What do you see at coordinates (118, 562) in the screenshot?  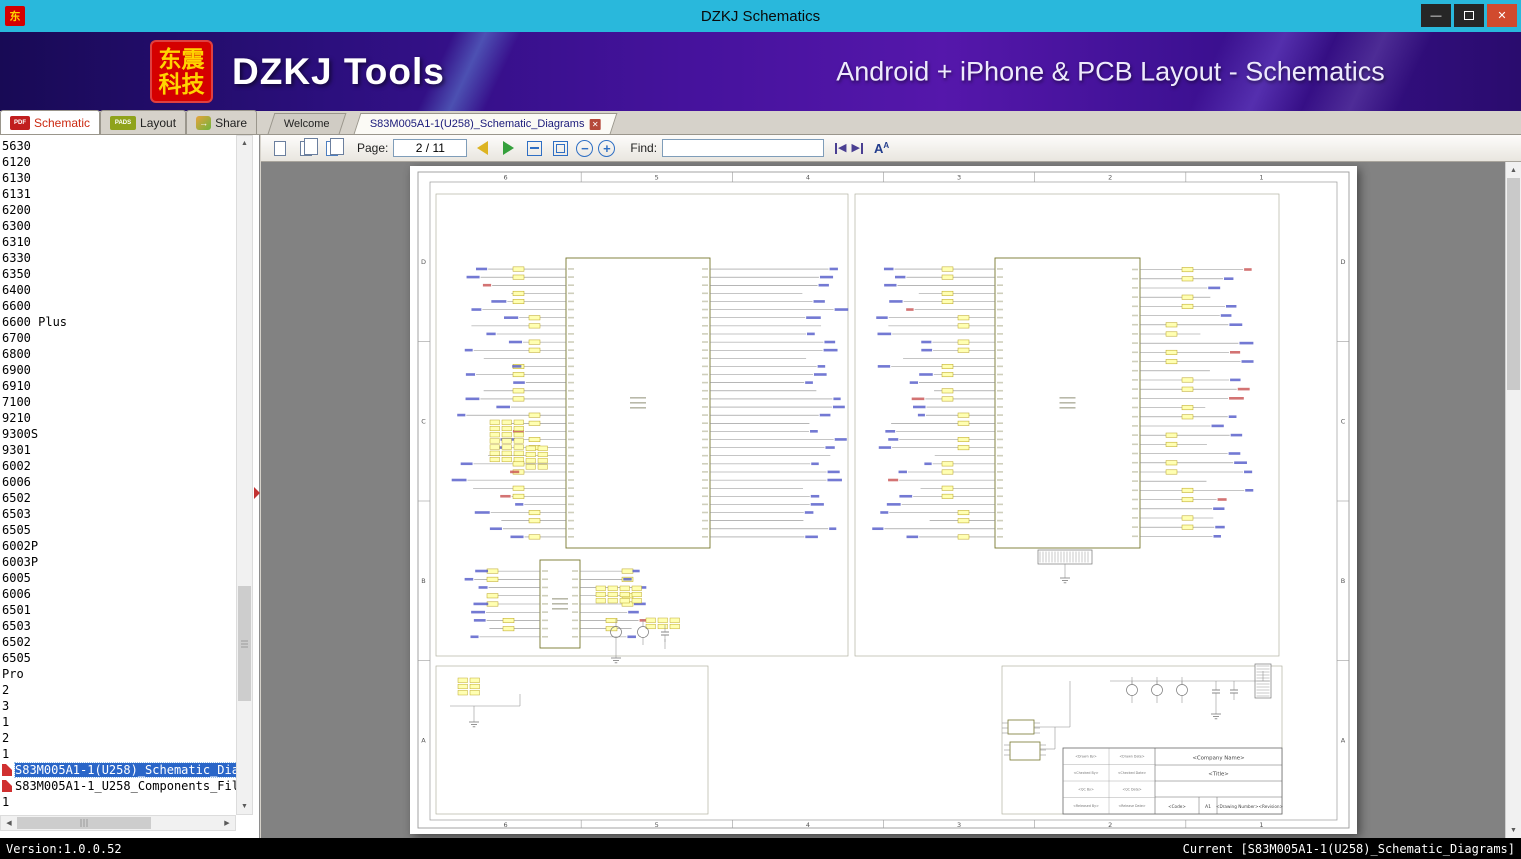 I see `sidebar-item: 6003P` at bounding box center [118, 562].